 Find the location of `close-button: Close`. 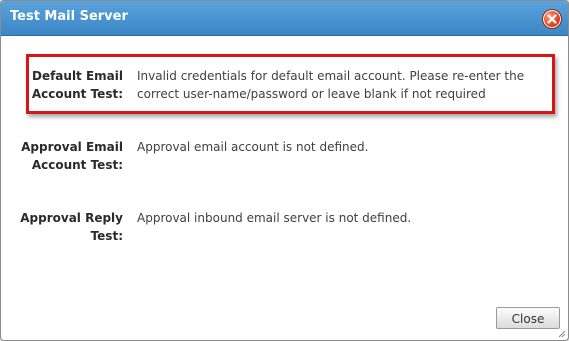

close-button: Close is located at coordinates (528, 318).